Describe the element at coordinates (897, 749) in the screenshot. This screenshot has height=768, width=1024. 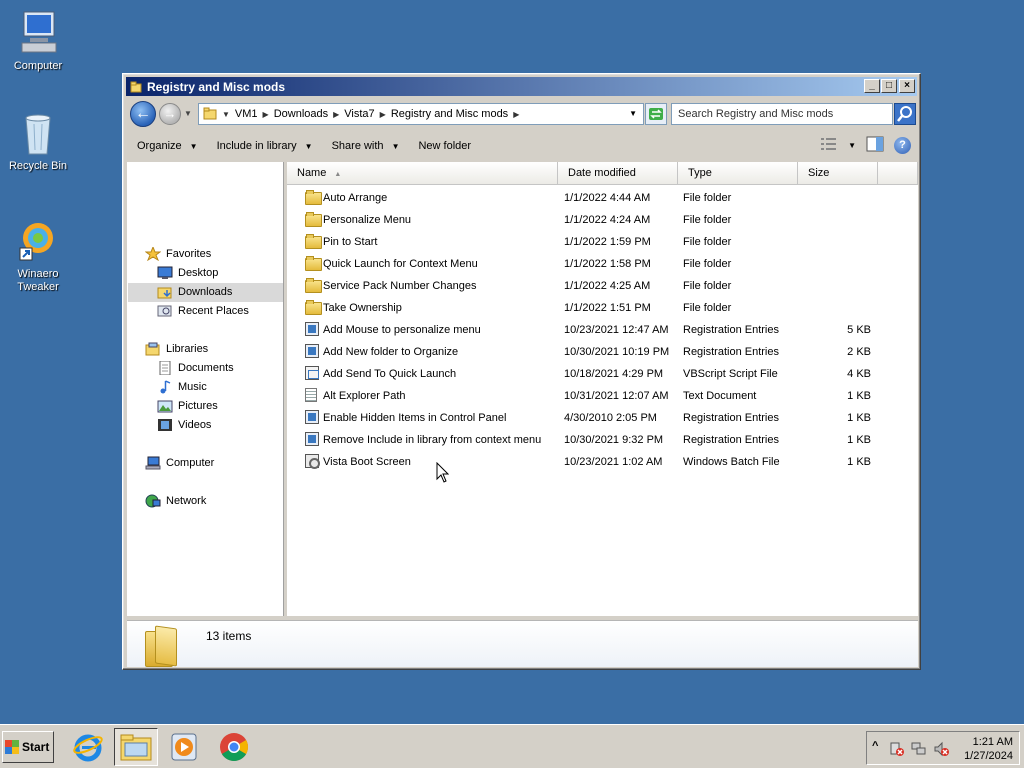
I see `action-center-icon` at that location.